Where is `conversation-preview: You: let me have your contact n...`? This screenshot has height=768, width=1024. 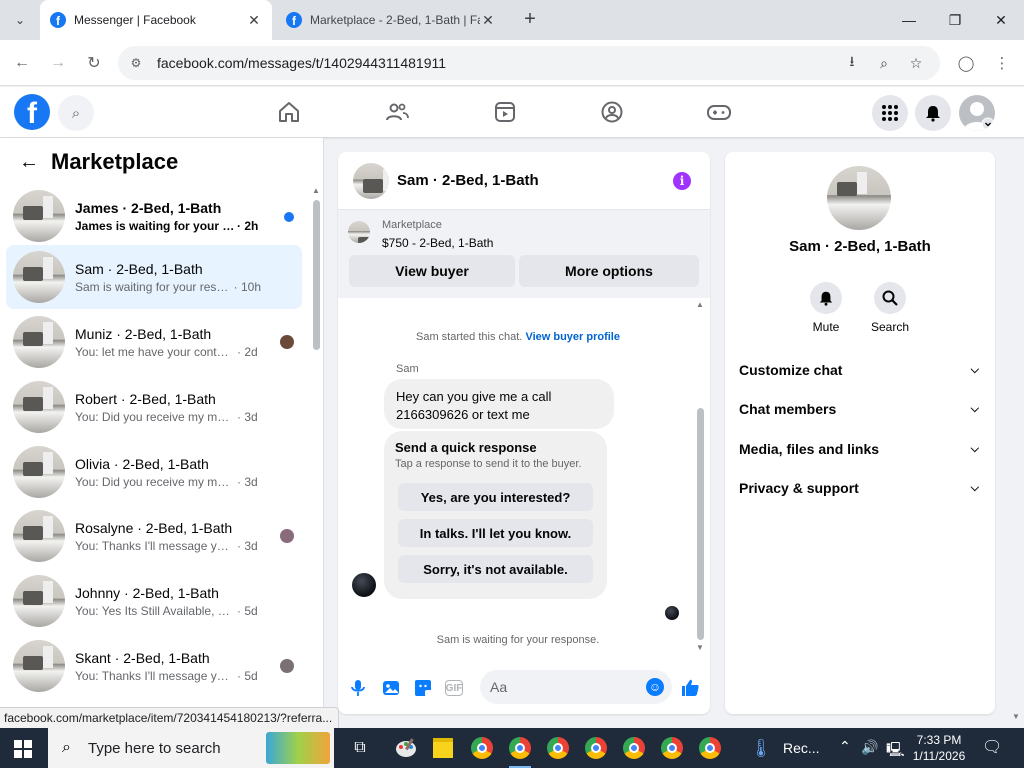
conversation-preview: You: let me have your contact n... is located at coordinates (155, 351).